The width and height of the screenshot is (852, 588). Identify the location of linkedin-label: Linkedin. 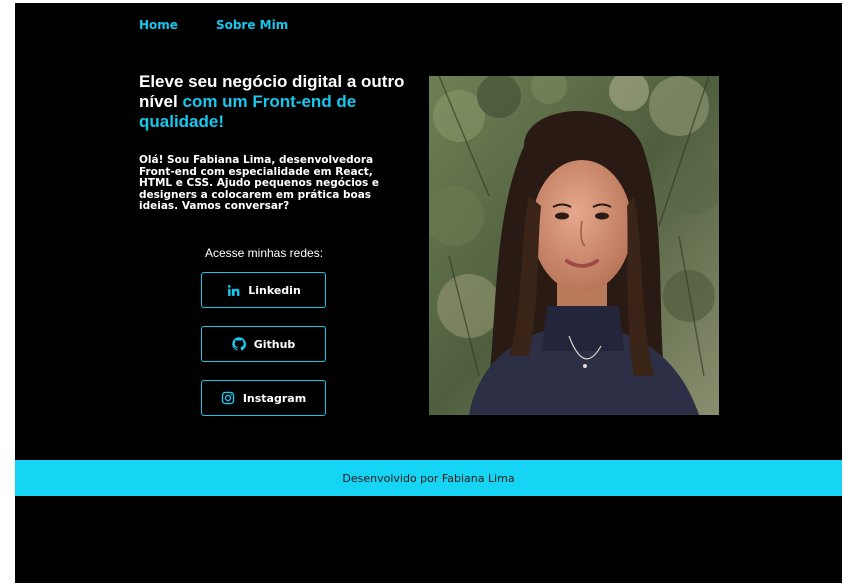
(274, 290).